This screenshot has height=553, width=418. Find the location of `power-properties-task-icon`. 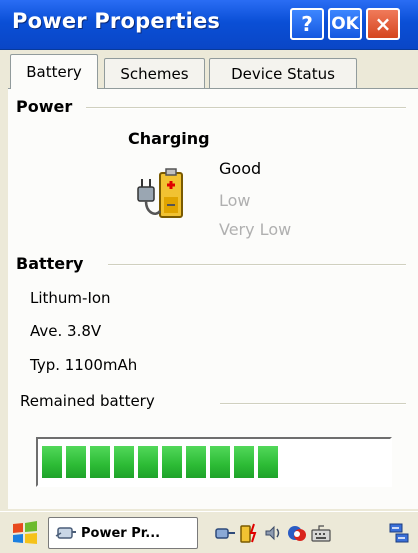

power-properties-task-icon is located at coordinates (65, 533).